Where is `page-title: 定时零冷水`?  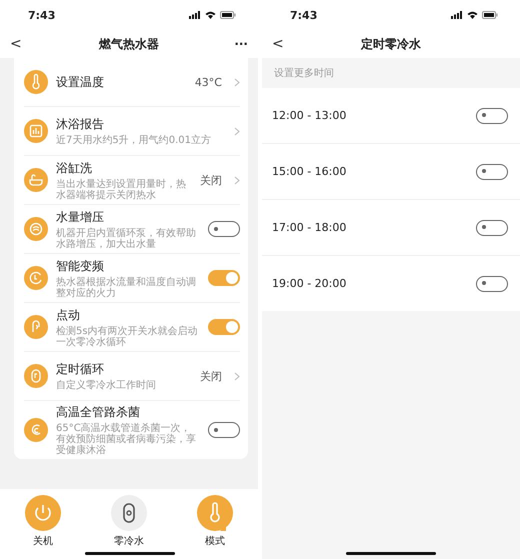 page-title: 定时零冷水 is located at coordinates (391, 44).